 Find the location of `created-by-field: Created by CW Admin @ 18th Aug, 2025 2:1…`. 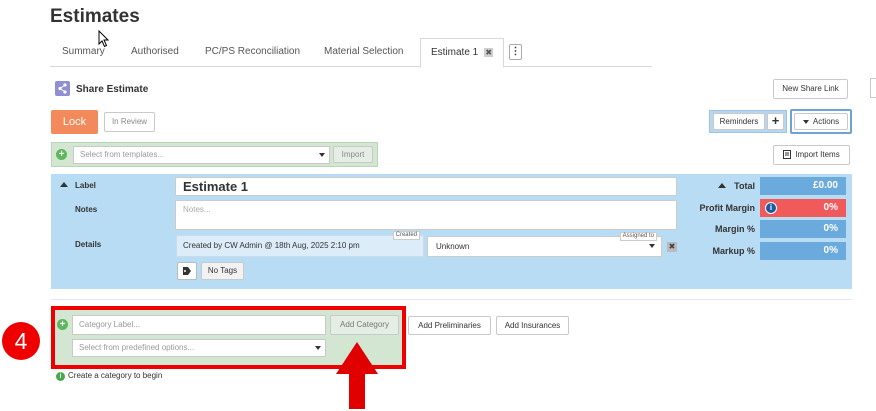

created-by-field: Created by CW Admin @ 18th Aug, 2025 2:1… is located at coordinates (300, 244).